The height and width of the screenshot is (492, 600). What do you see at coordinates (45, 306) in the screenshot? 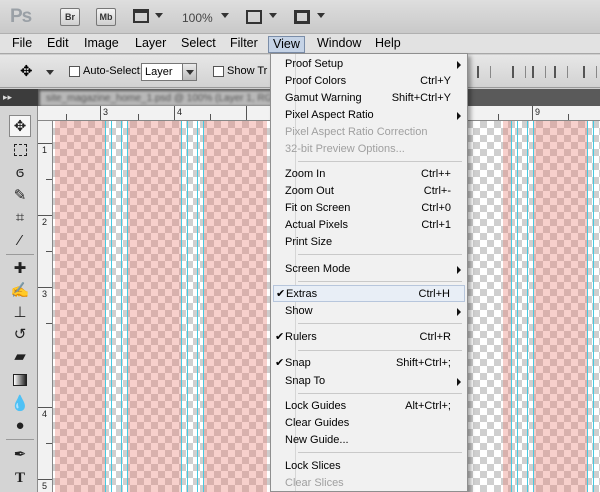
I see `vertical-ruler: 1 2 3 4 5` at bounding box center [45, 306].